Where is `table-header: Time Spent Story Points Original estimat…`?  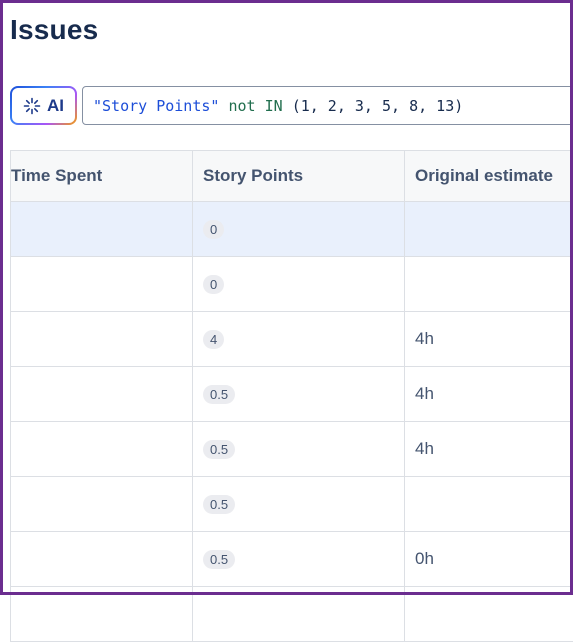
table-header: Time Spent Story Points Original estimat… is located at coordinates (292, 176).